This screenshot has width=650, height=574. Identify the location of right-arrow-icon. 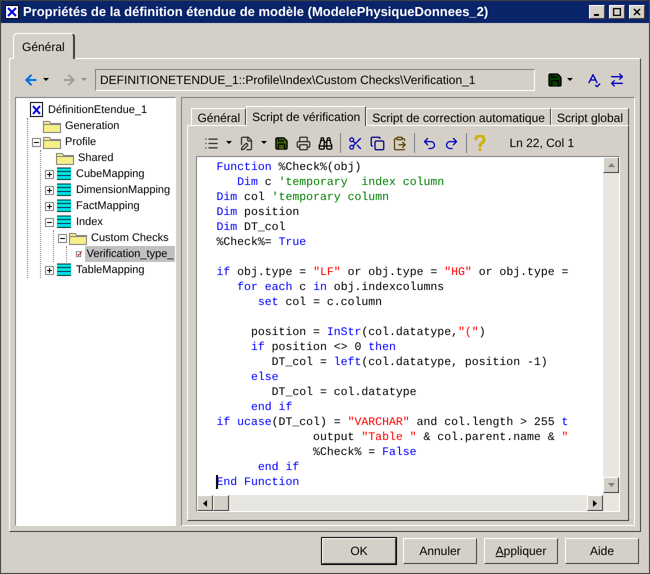
(595, 503).